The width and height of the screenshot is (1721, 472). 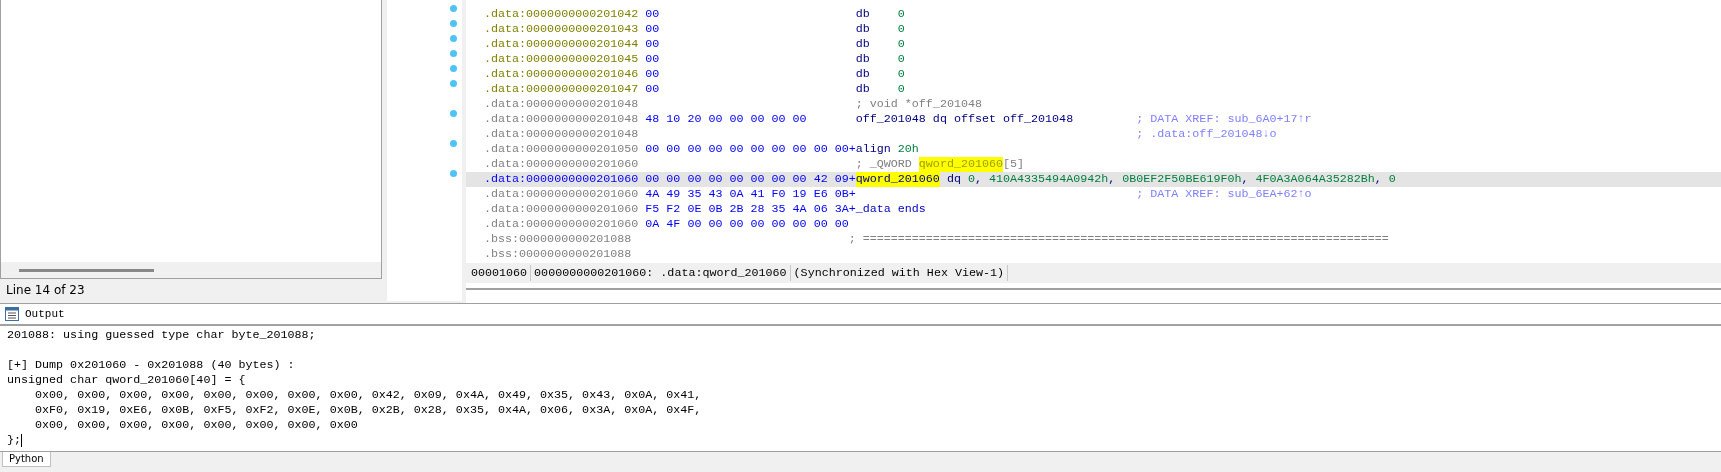 I want to click on address-text: .data:0000000000201046, so click(x=561, y=74).